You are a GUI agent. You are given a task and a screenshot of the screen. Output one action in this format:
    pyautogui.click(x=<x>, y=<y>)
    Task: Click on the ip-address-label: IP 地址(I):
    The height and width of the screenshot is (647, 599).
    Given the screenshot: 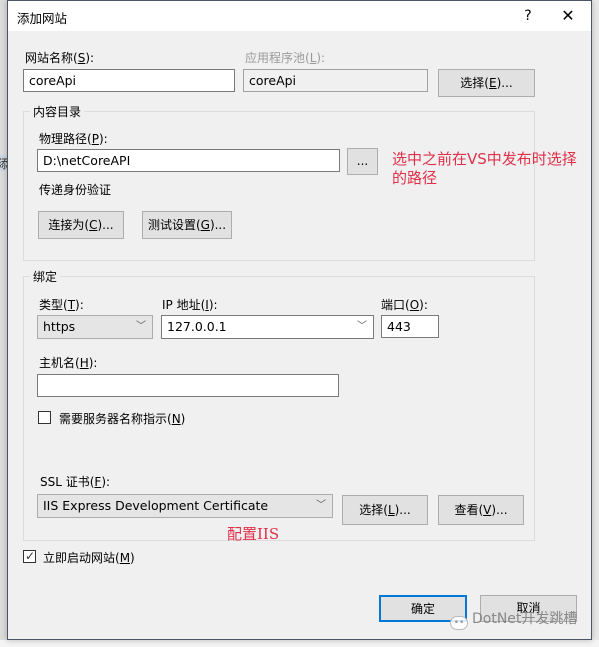 What is the action you would take?
    pyautogui.click(x=190, y=305)
    